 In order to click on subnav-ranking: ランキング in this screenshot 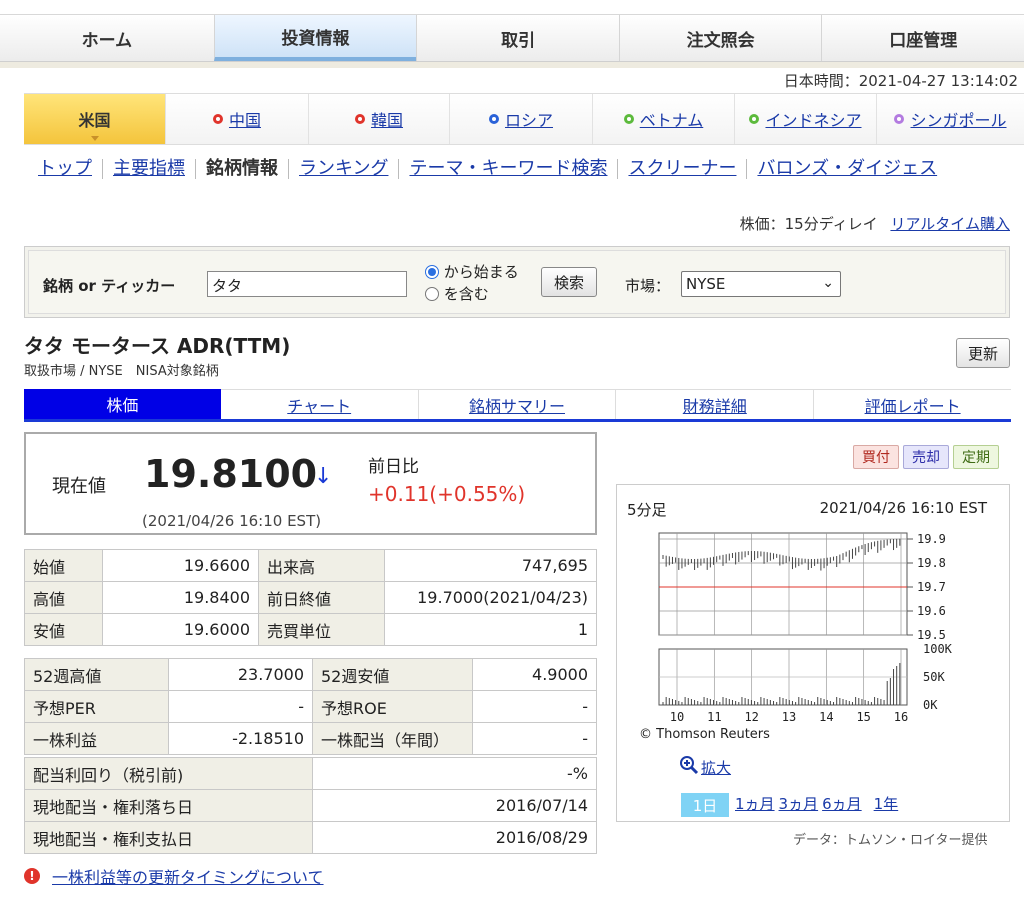, I will do `click(344, 169)`.